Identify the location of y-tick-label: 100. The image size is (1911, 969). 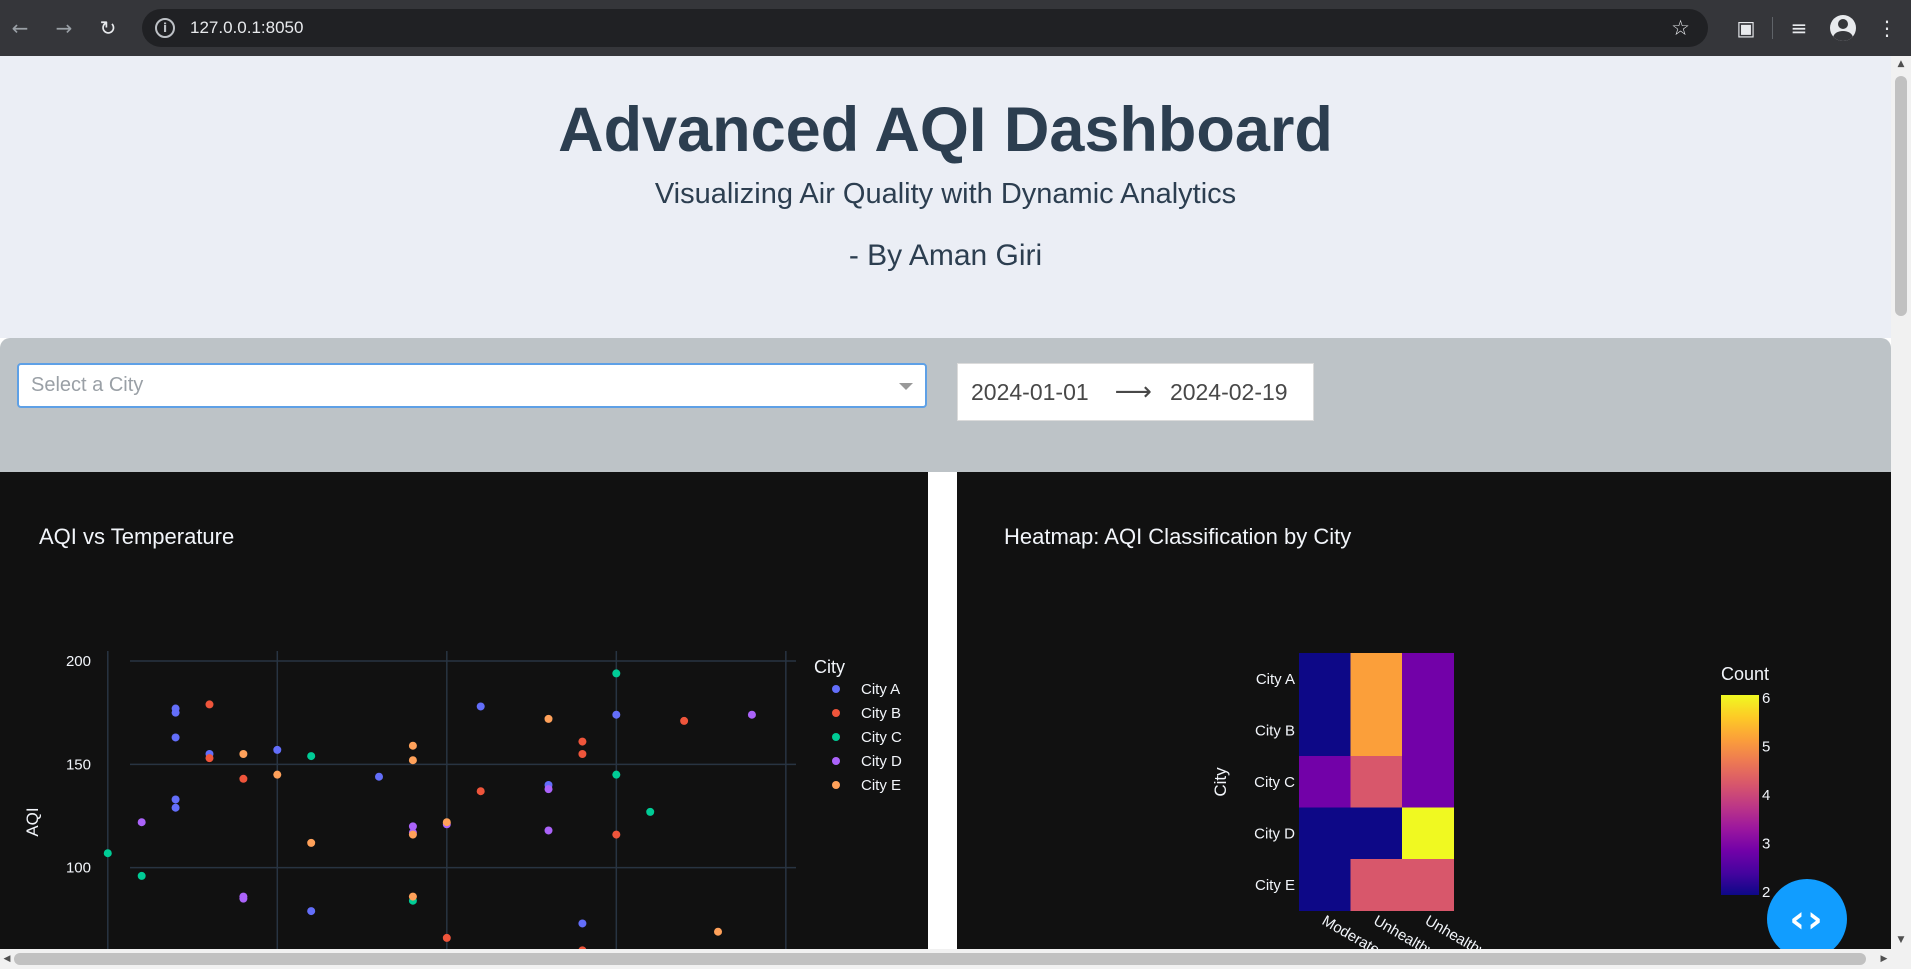
(78, 868).